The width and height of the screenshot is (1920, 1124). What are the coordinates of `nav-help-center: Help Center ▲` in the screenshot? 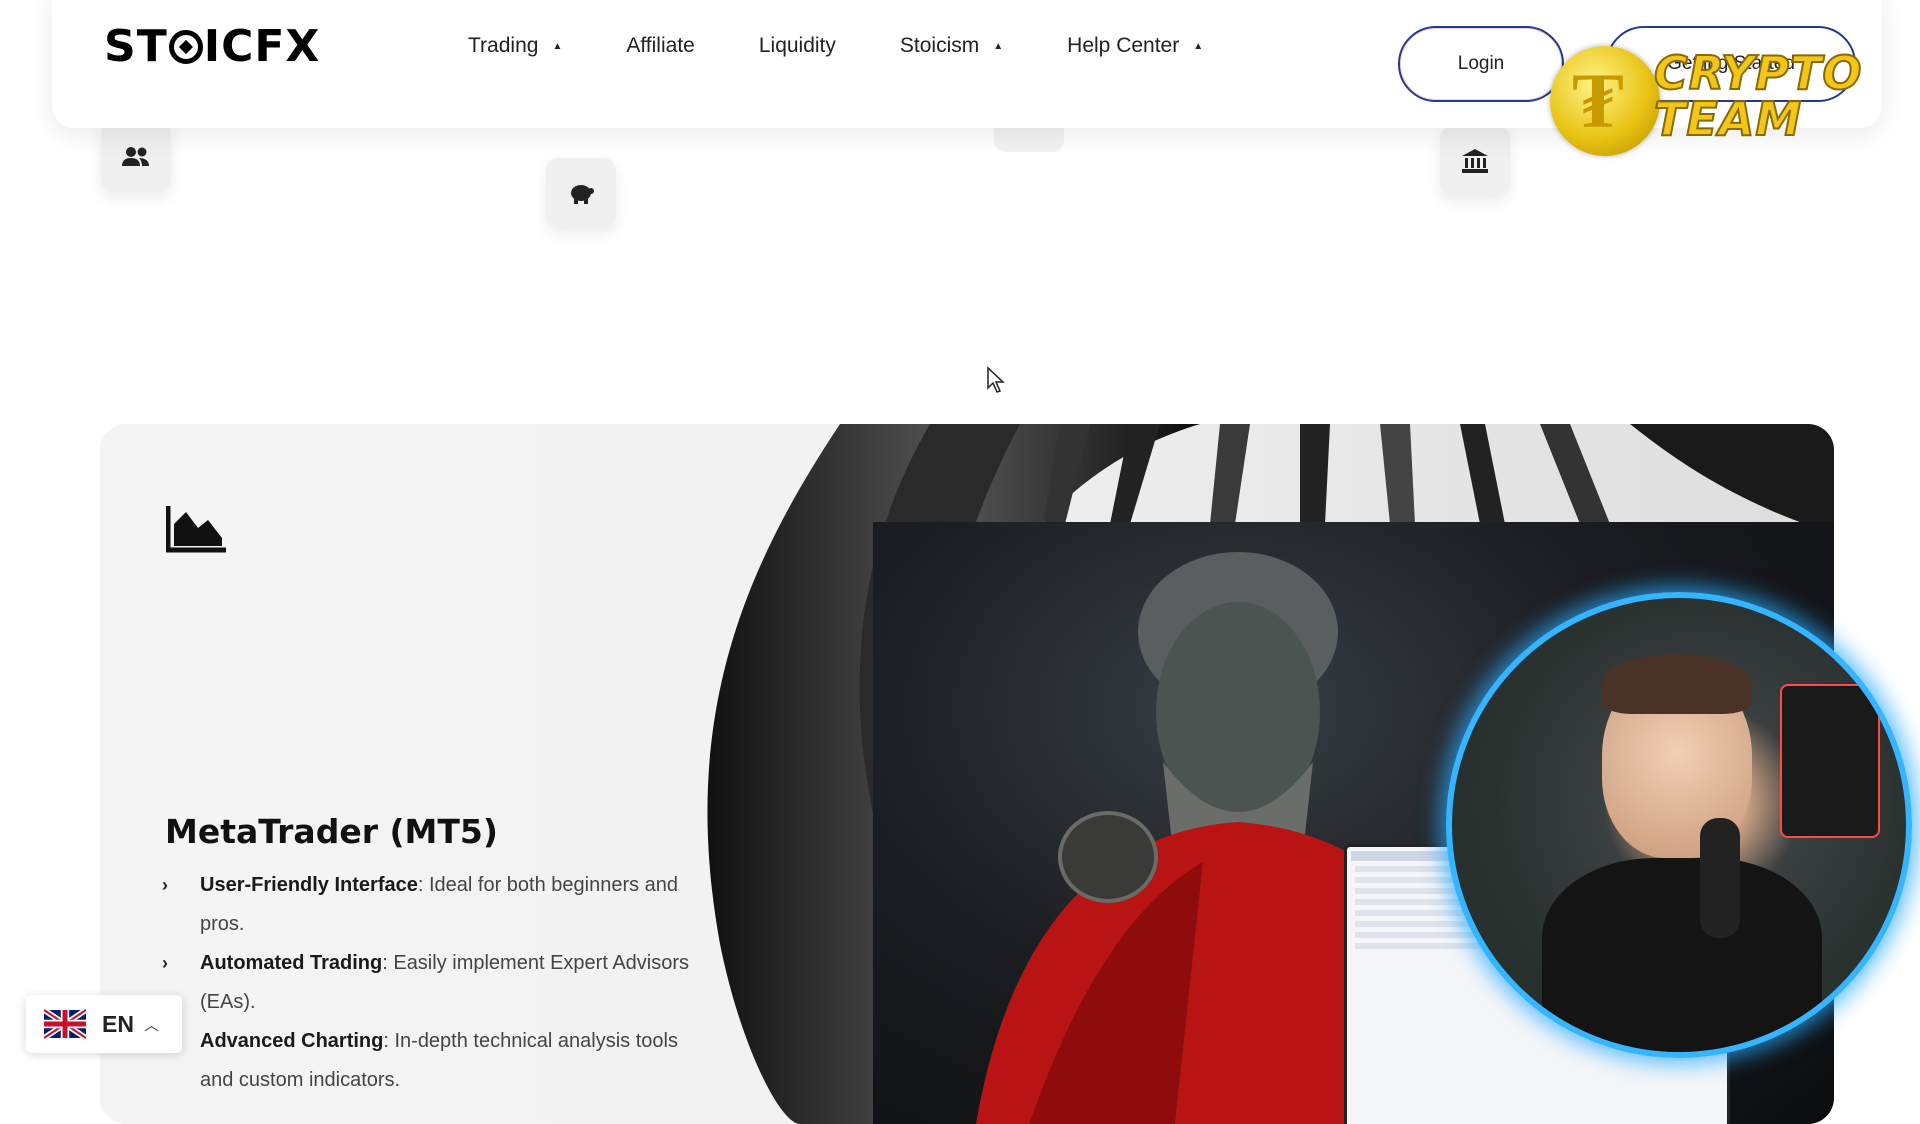 It's located at (1135, 46).